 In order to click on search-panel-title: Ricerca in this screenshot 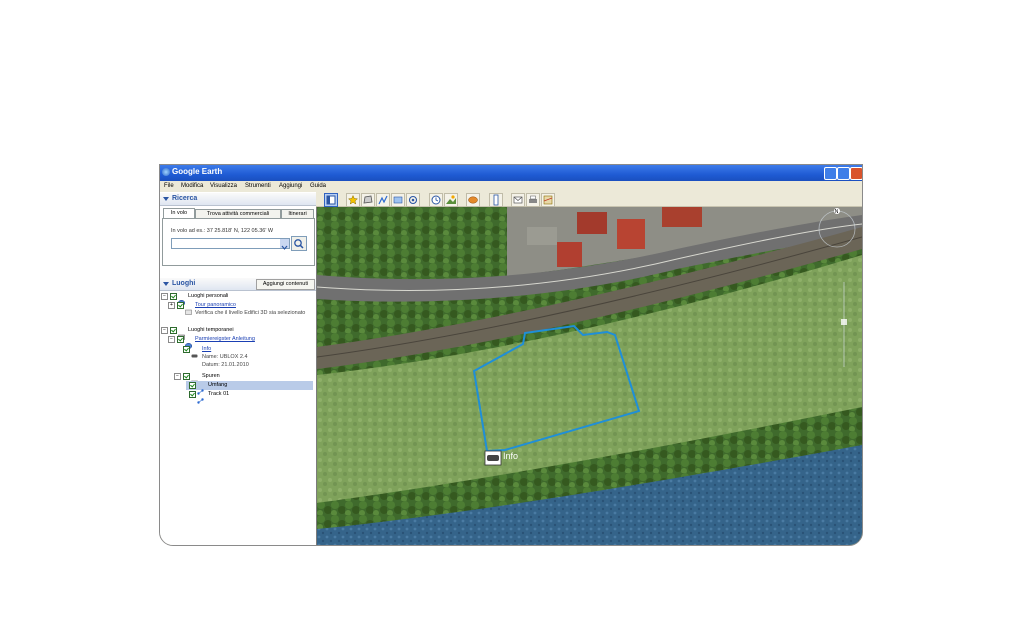, I will do `click(185, 198)`.